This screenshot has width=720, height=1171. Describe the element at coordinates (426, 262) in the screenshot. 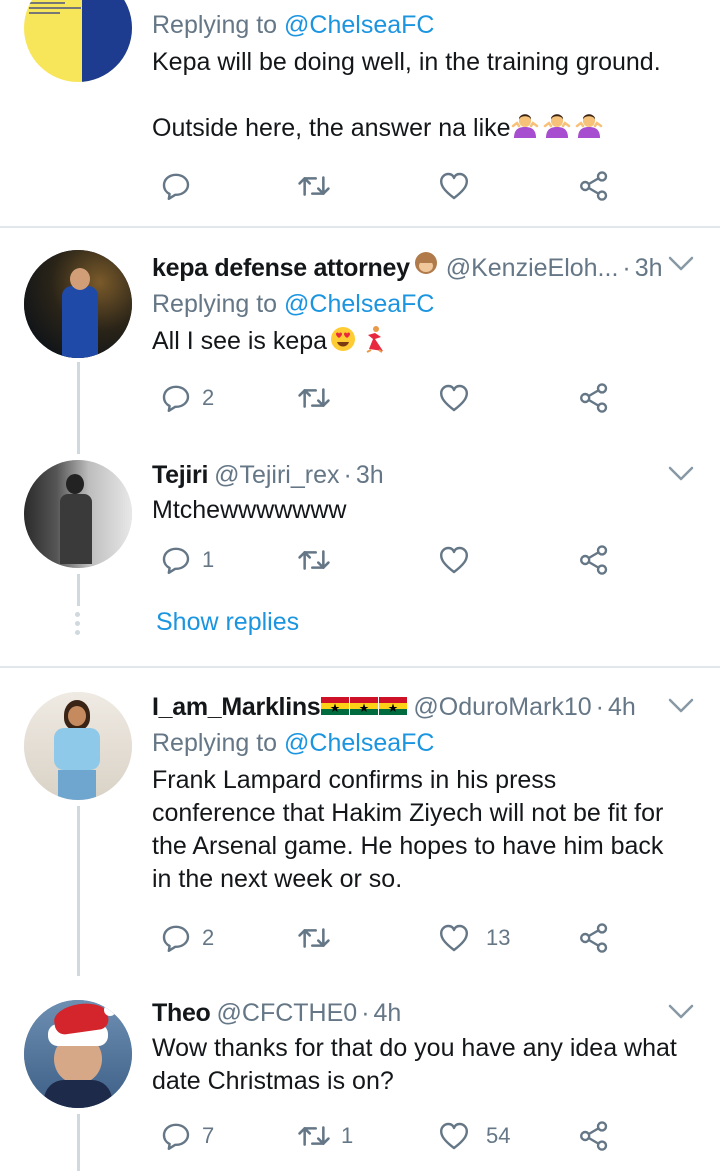

I see `see-no-evil-monkey-emoji-icon` at that location.